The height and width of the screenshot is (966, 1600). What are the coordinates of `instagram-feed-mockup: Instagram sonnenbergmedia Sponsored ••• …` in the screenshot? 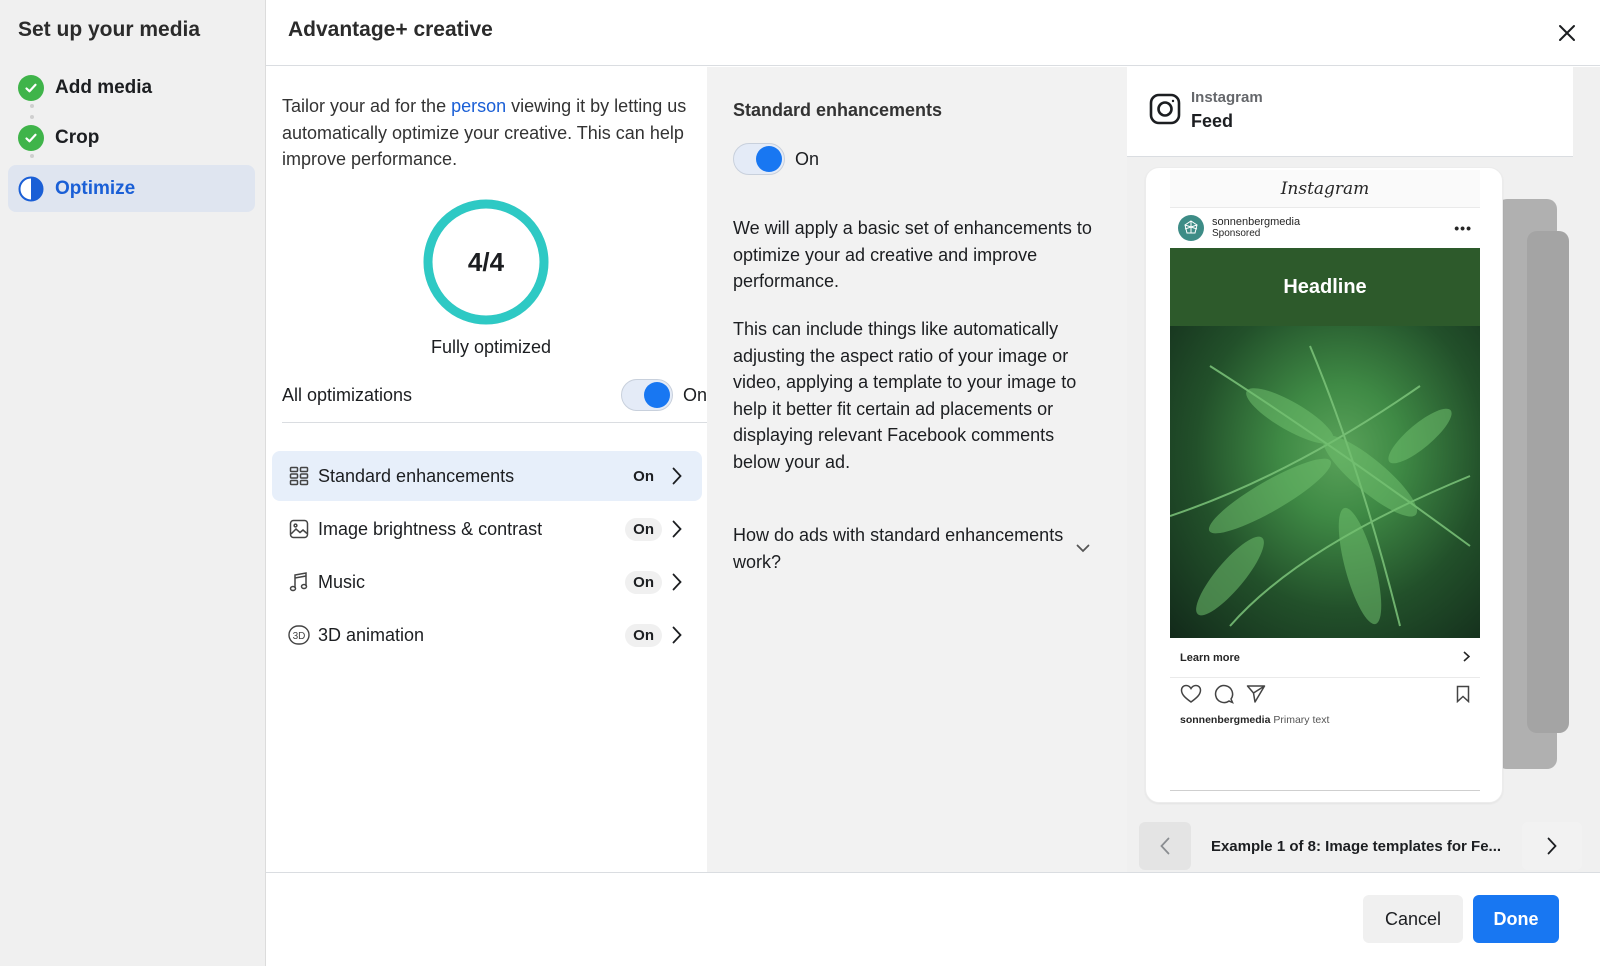 It's located at (1324, 485).